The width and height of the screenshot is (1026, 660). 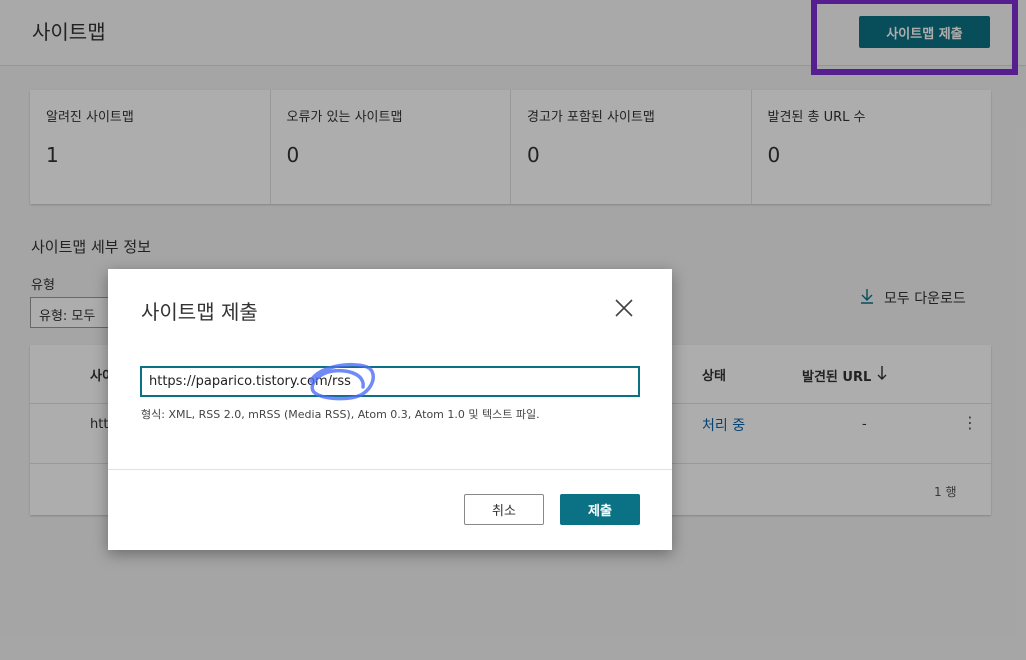 What do you see at coordinates (390, 381) in the screenshot?
I see `sitemap-url-input` at bounding box center [390, 381].